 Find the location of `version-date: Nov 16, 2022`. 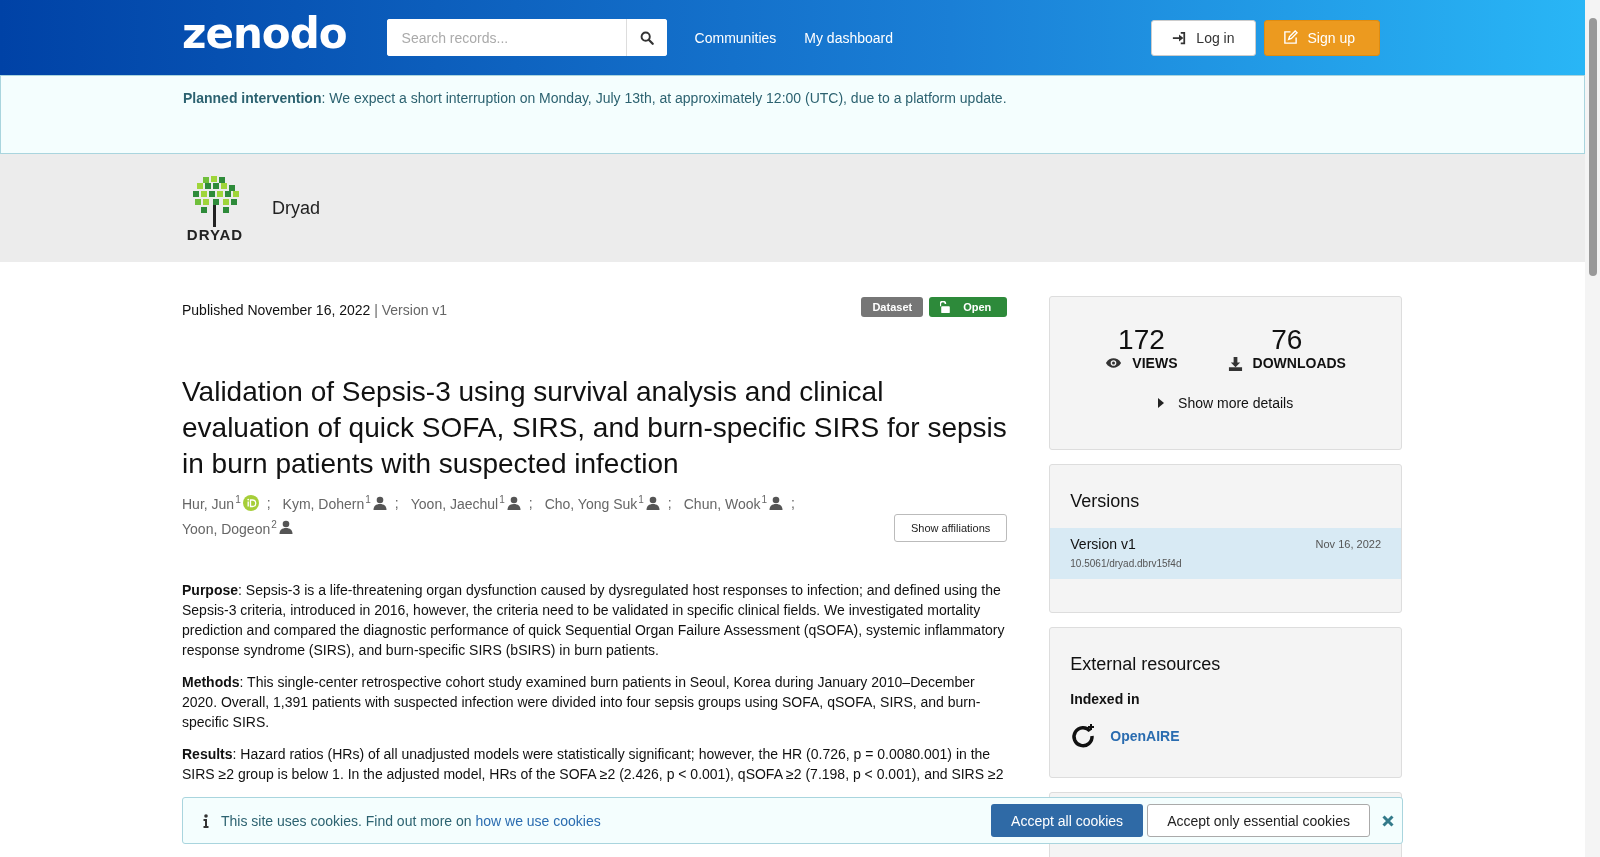

version-date: Nov 16, 2022 is located at coordinates (1348, 544).